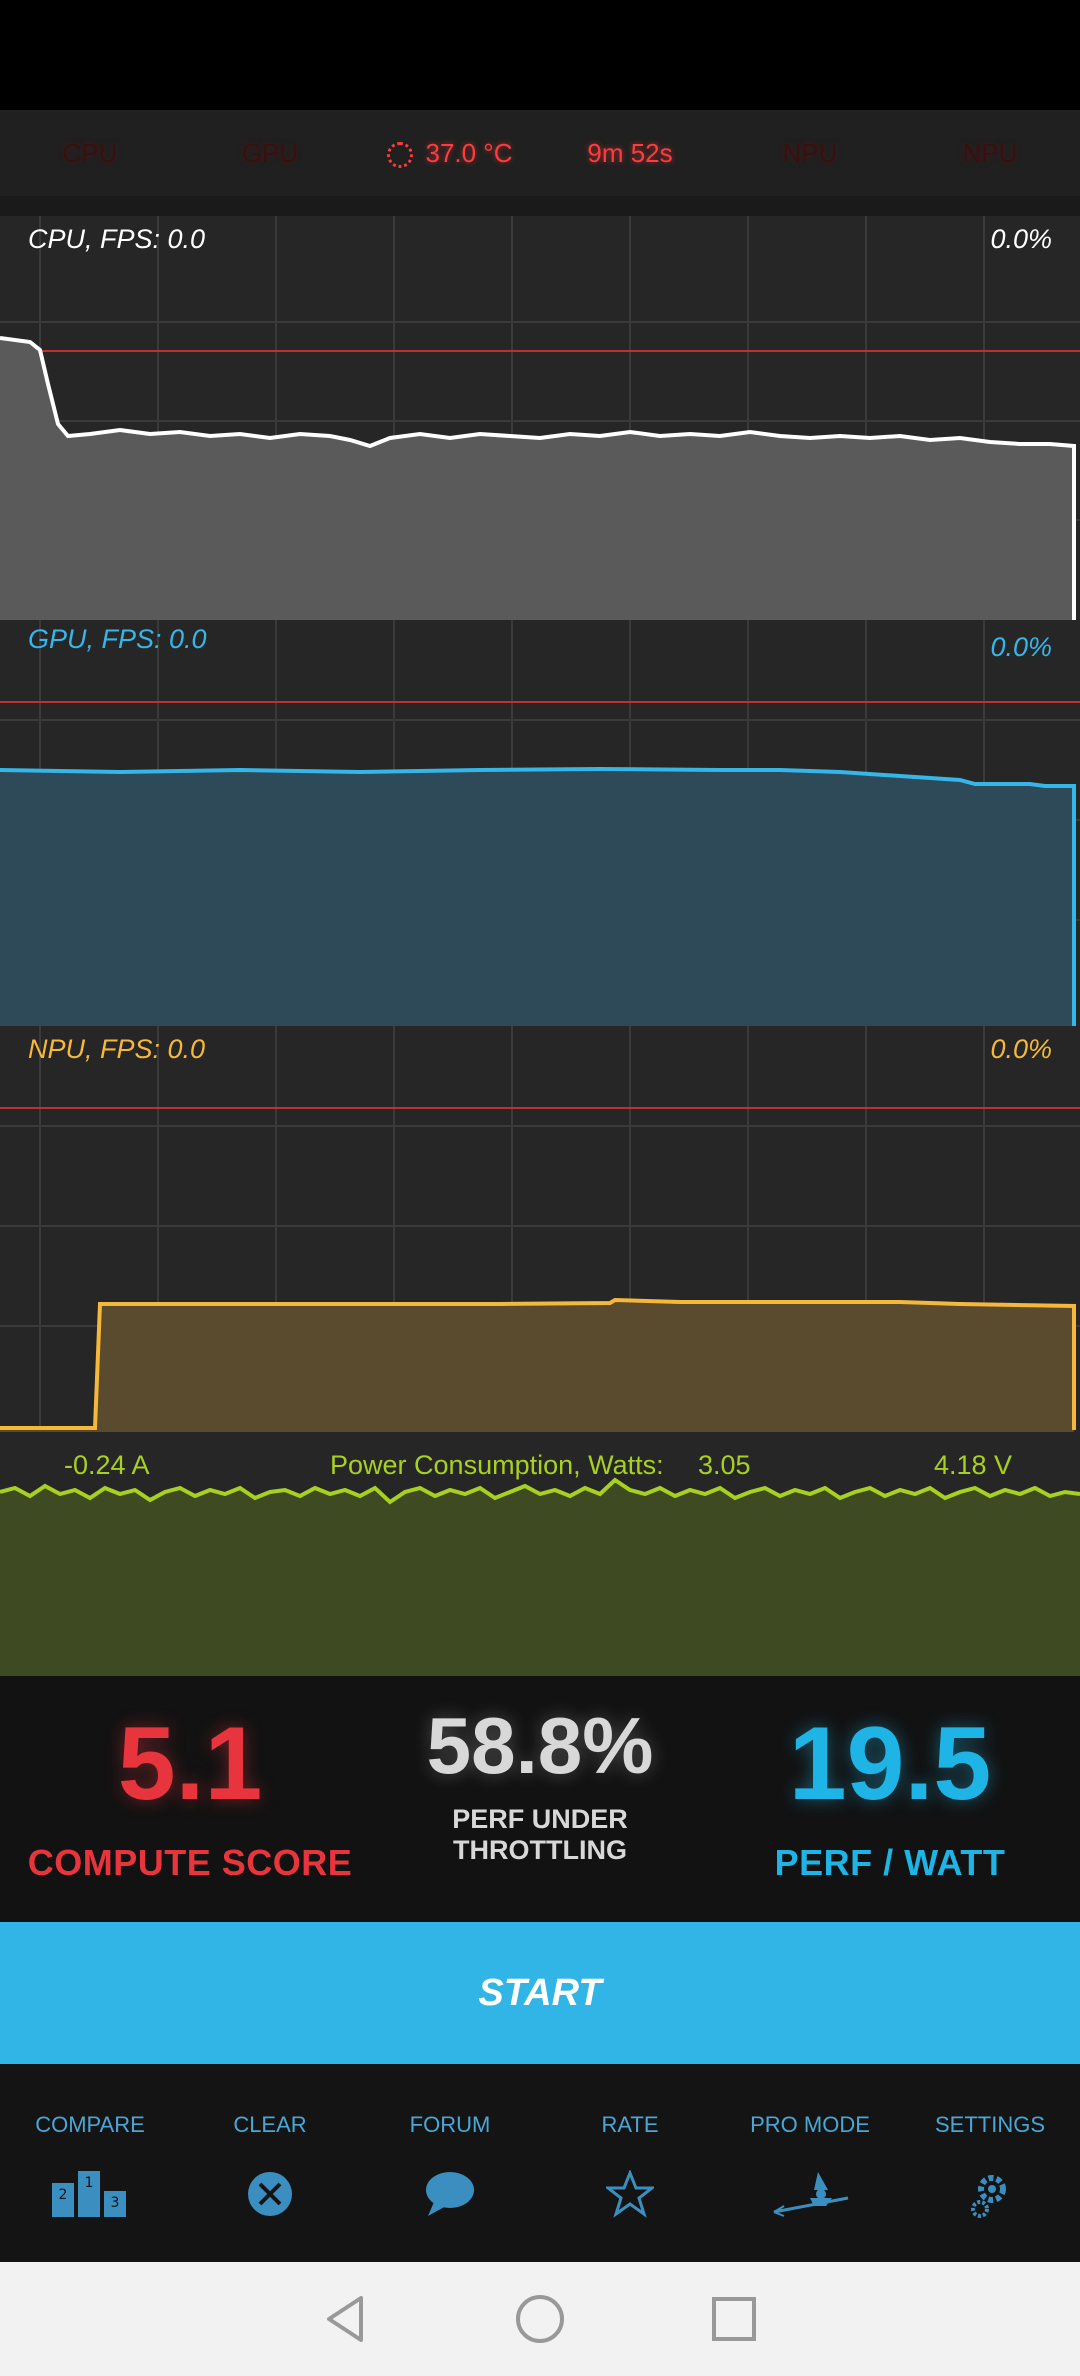 This screenshot has width=1080, height=2376. I want to click on throttling-value: 58.8%, so click(540, 1745).